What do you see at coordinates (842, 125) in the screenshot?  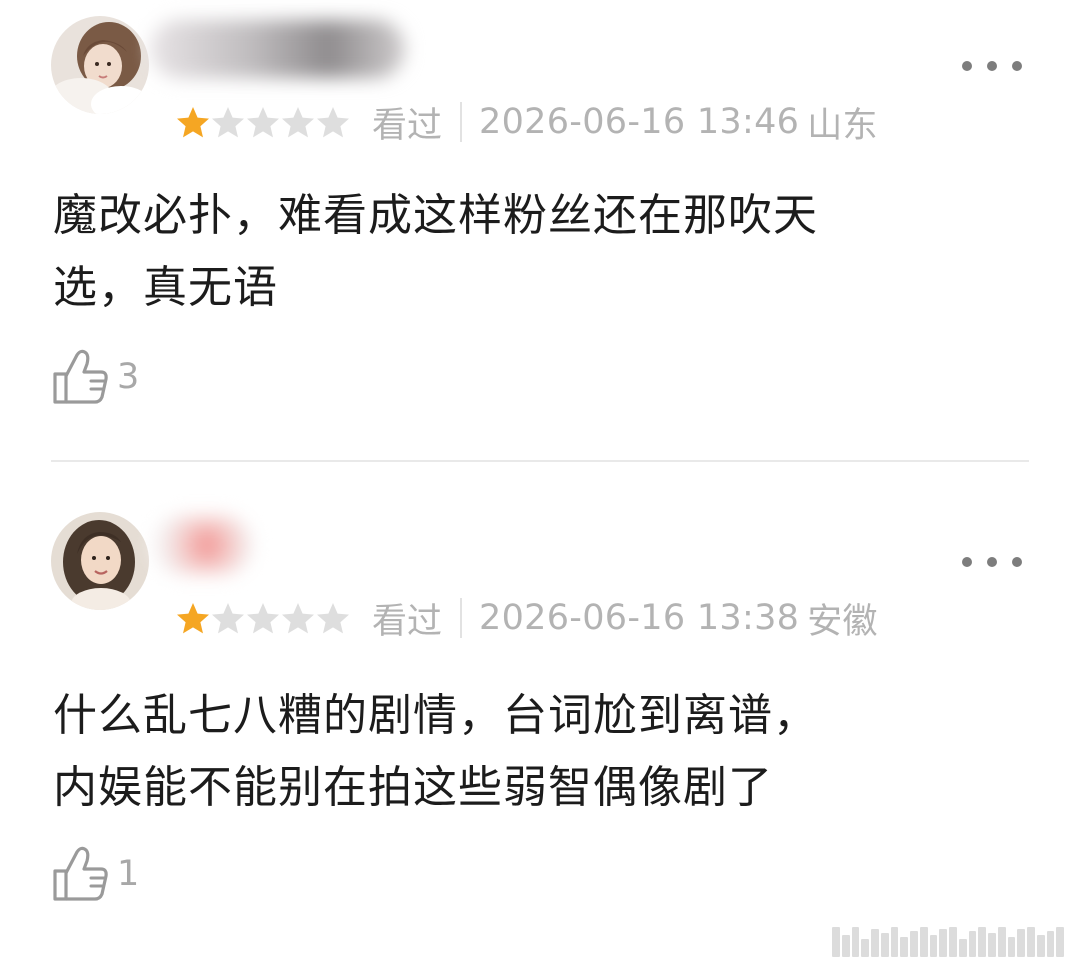 I see `review-location: 山东` at bounding box center [842, 125].